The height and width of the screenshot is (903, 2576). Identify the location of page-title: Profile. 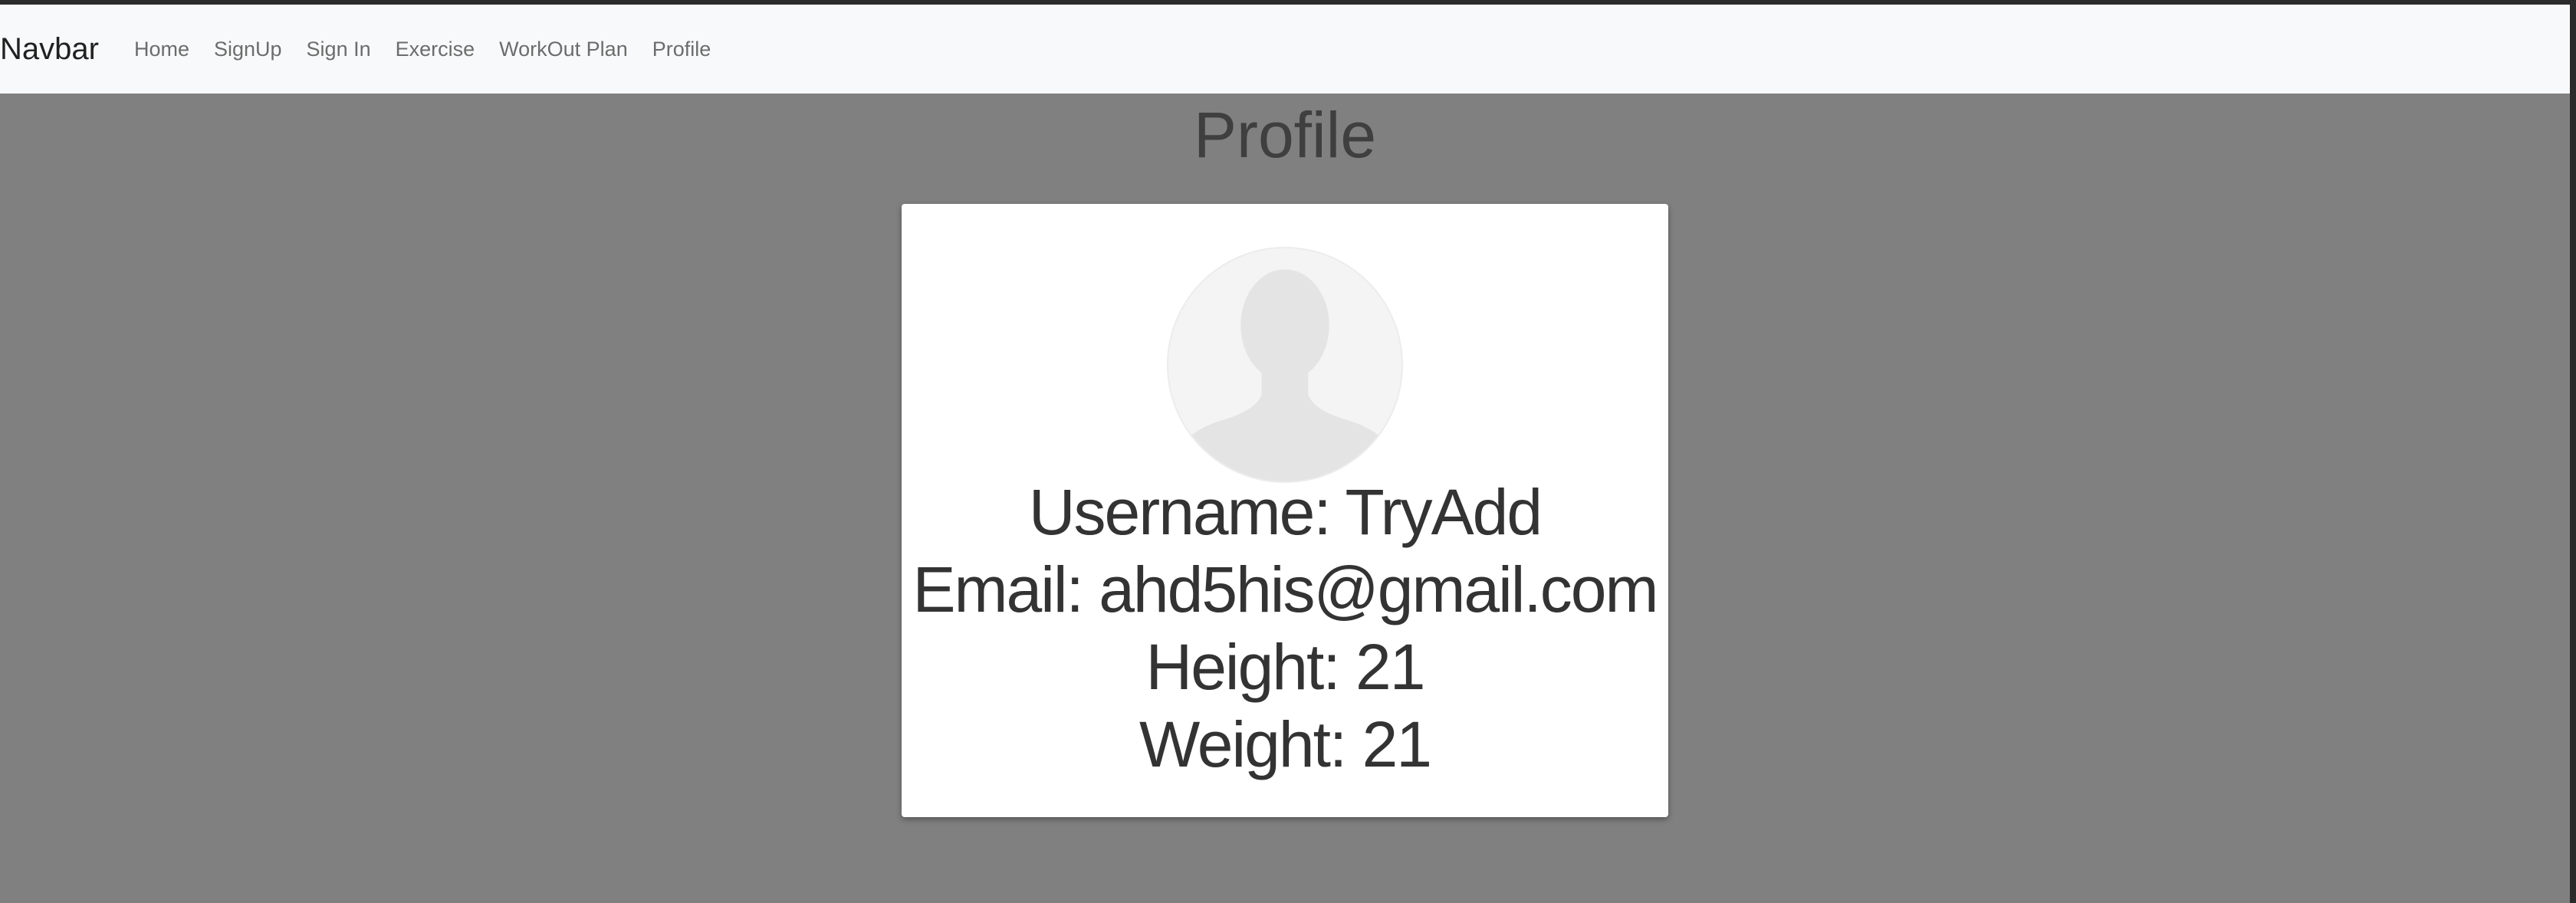
(1285, 135).